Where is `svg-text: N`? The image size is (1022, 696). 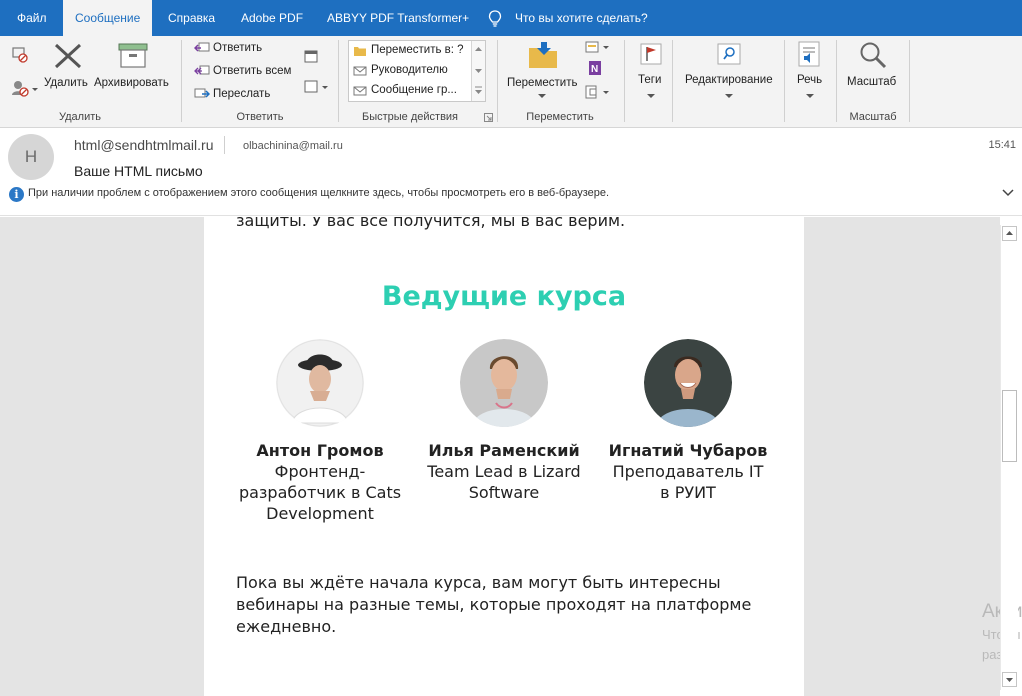
svg-text: N is located at coordinates (594, 69).